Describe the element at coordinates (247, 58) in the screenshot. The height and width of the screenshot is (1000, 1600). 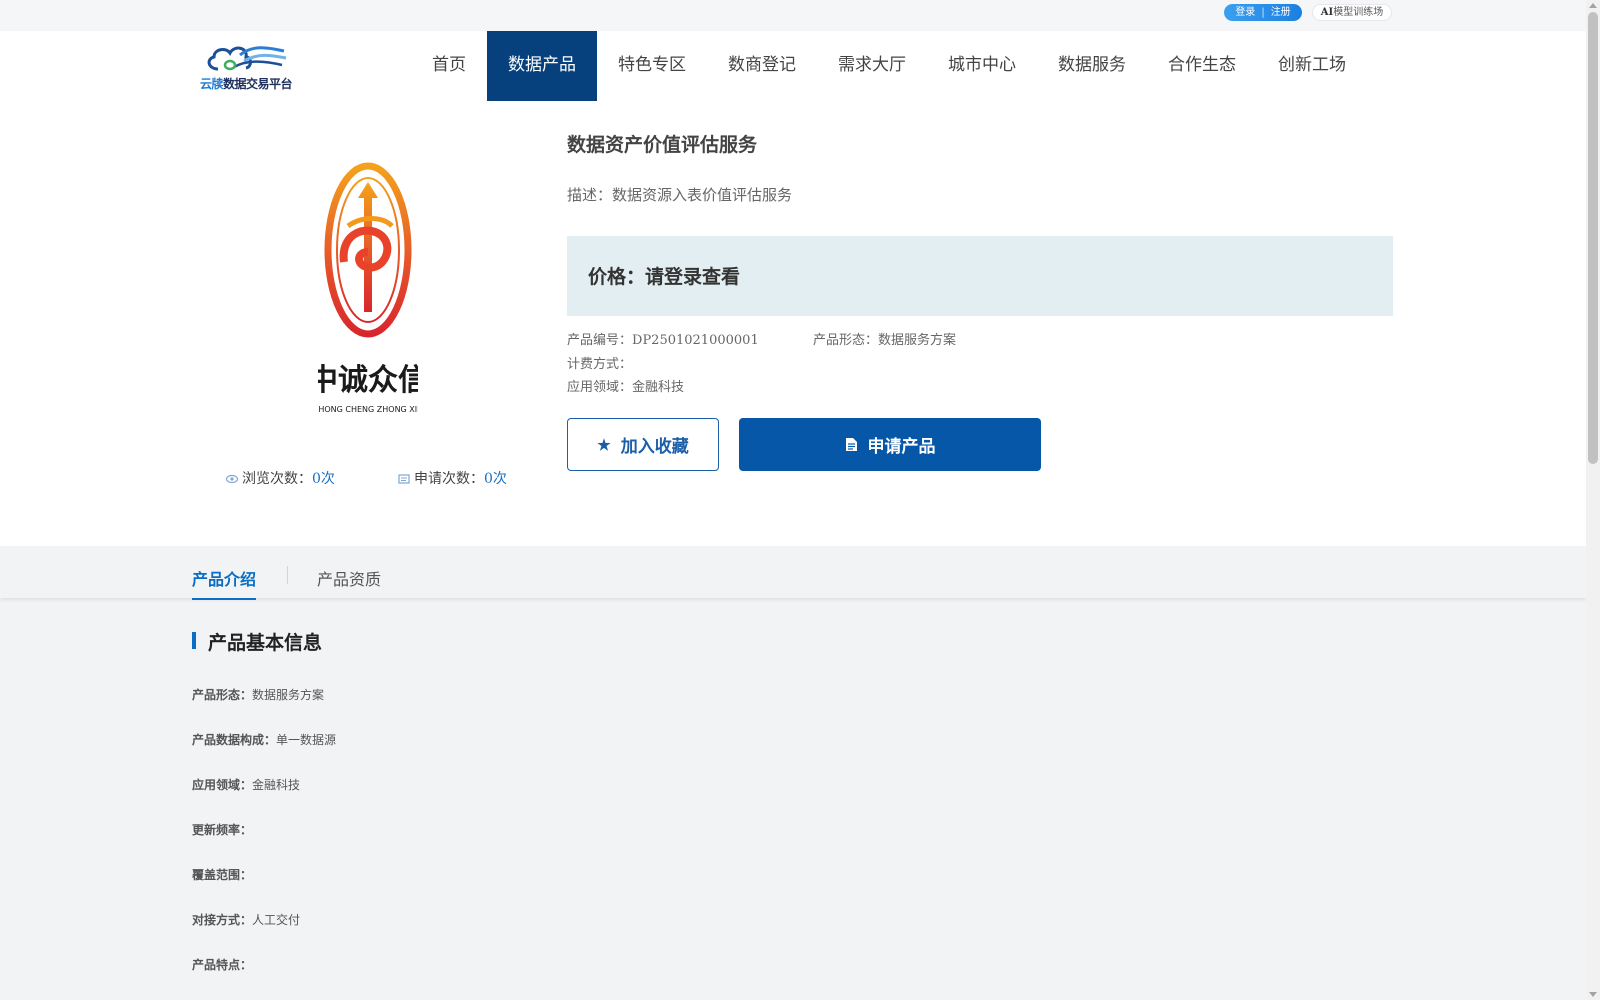
I see `cloud-logo-icon` at that location.